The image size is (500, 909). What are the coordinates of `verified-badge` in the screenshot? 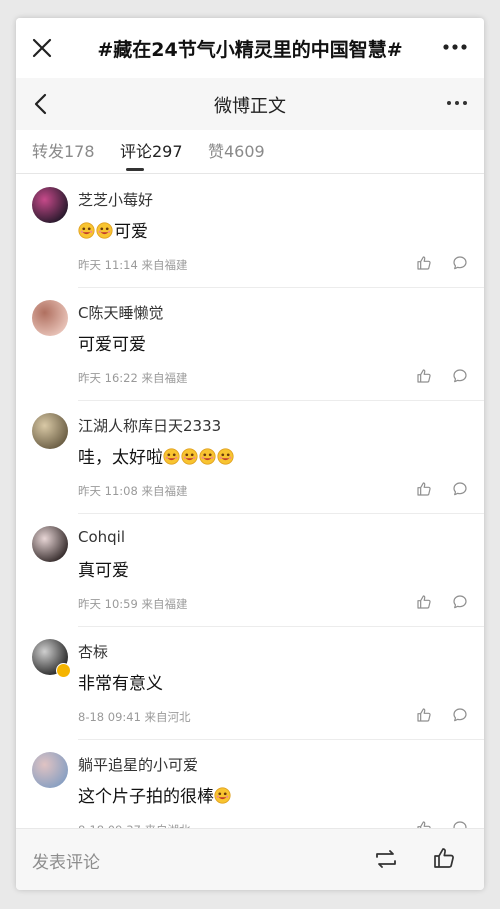 It's located at (63, 670).